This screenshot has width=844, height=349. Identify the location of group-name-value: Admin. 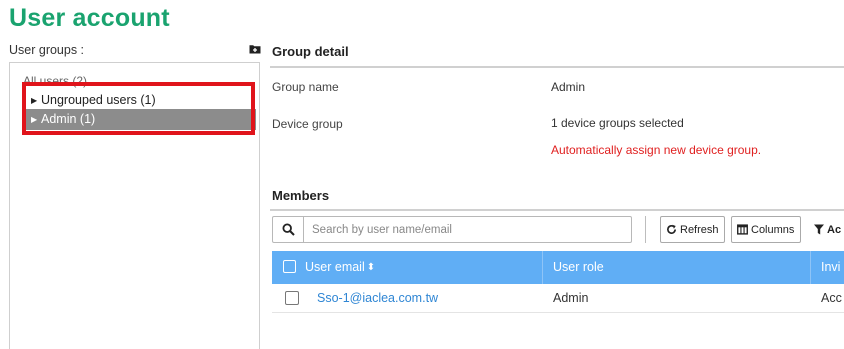
(568, 87).